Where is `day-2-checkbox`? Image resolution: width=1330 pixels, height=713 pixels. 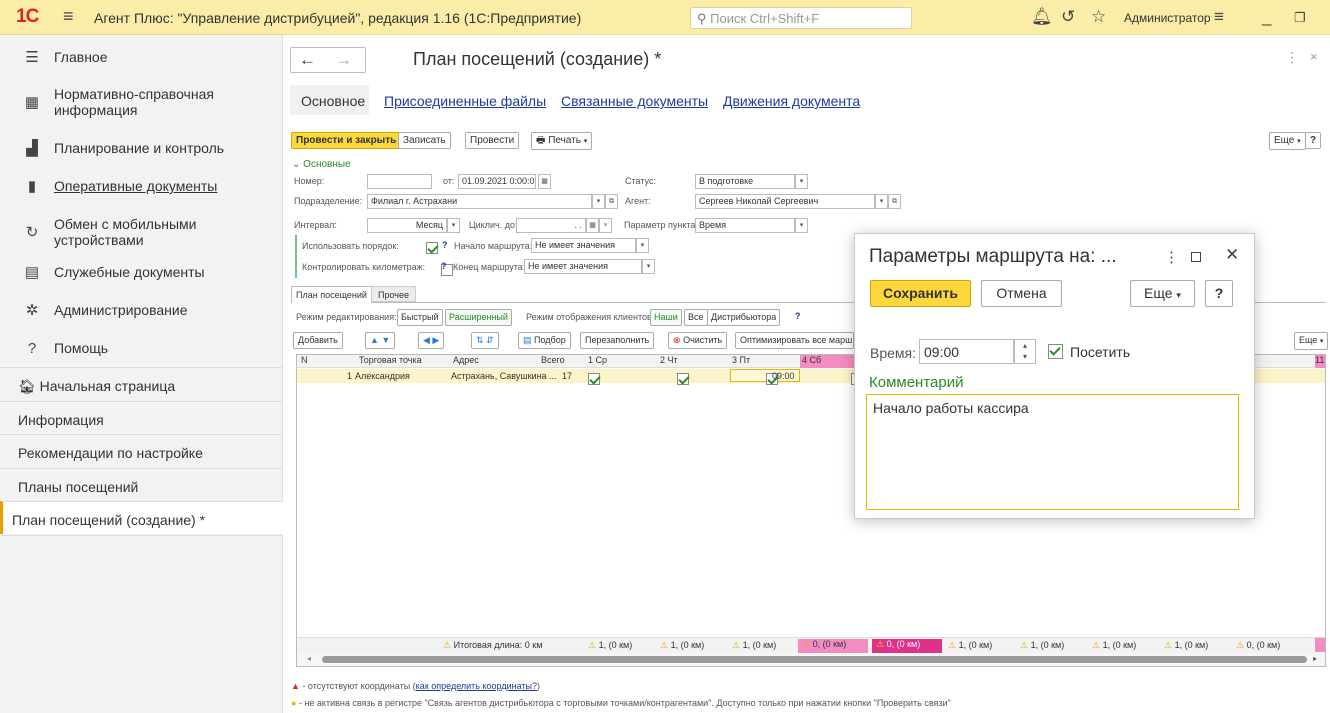
day-2-checkbox is located at coordinates (683, 378).